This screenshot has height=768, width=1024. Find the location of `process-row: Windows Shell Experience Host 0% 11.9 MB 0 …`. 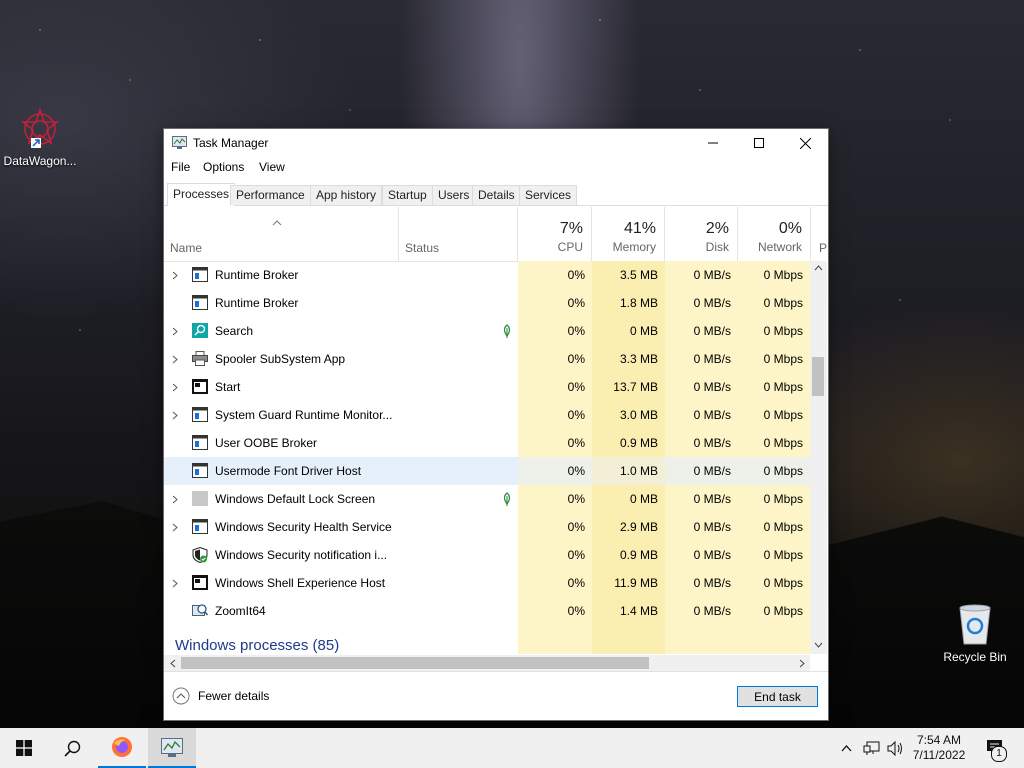

process-row: Windows Shell Experience Host 0% 11.9 MB 0 … is located at coordinates (487, 583).